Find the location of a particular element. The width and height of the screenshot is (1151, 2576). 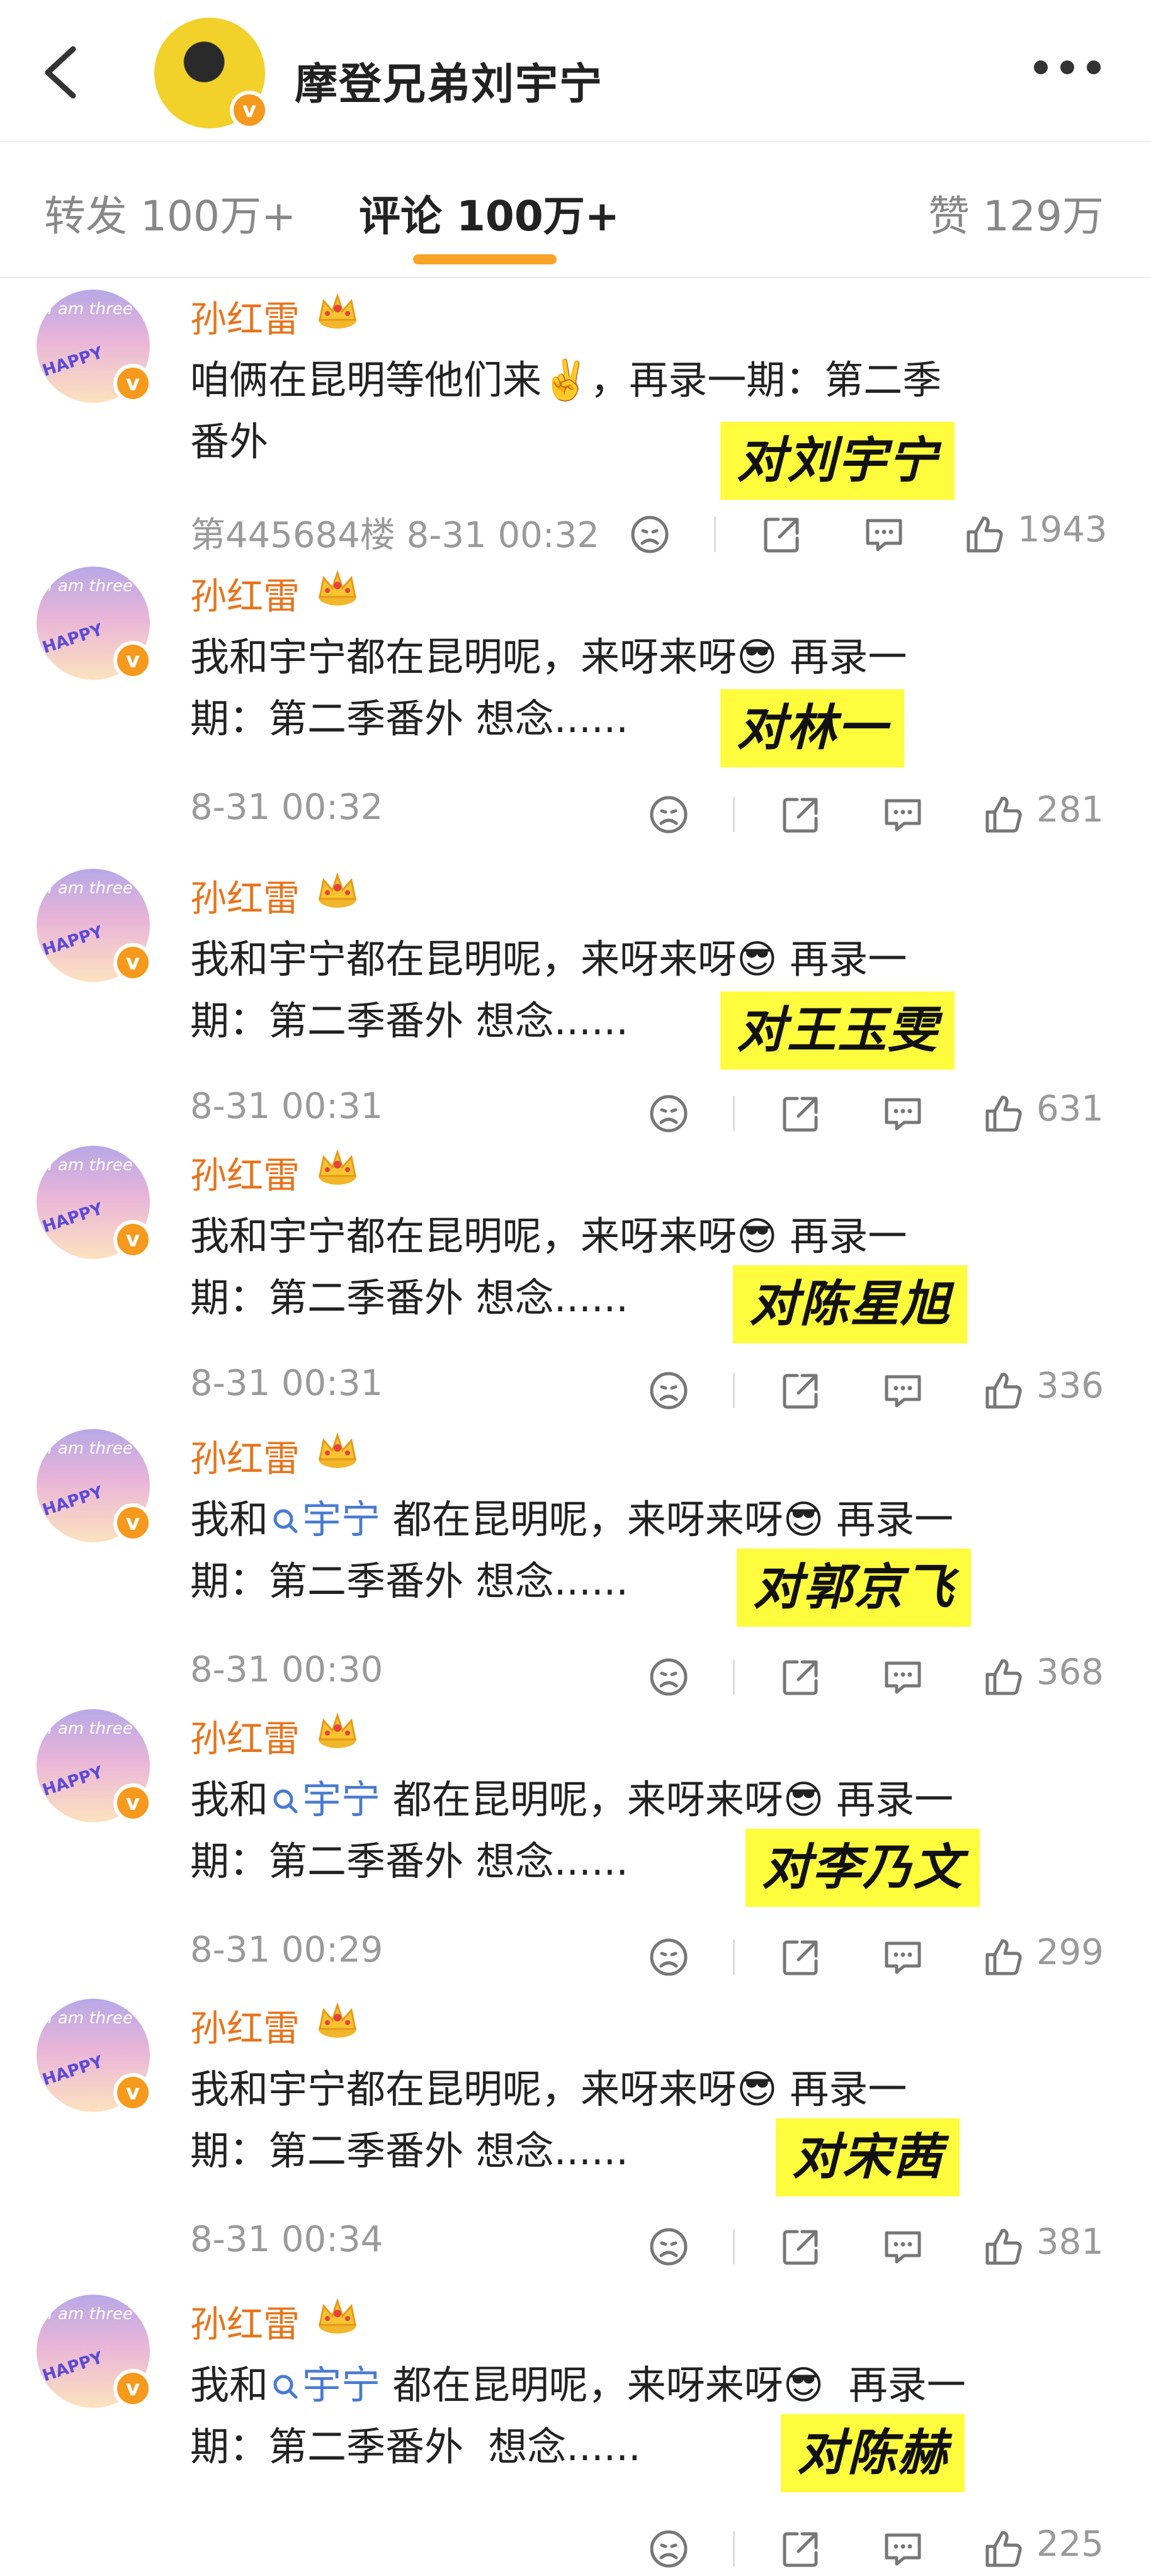

verified-badge-icon: v is located at coordinates (132, 1239).